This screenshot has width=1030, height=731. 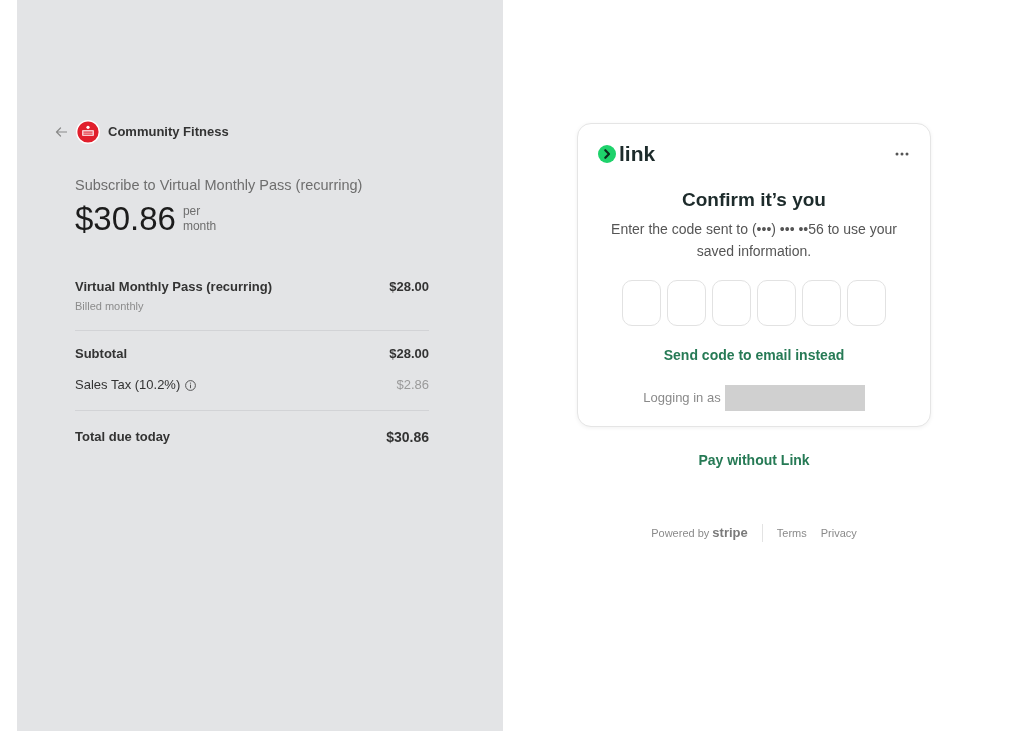 What do you see at coordinates (754, 200) in the screenshot?
I see `card-heading: Confirm it’s you` at bounding box center [754, 200].